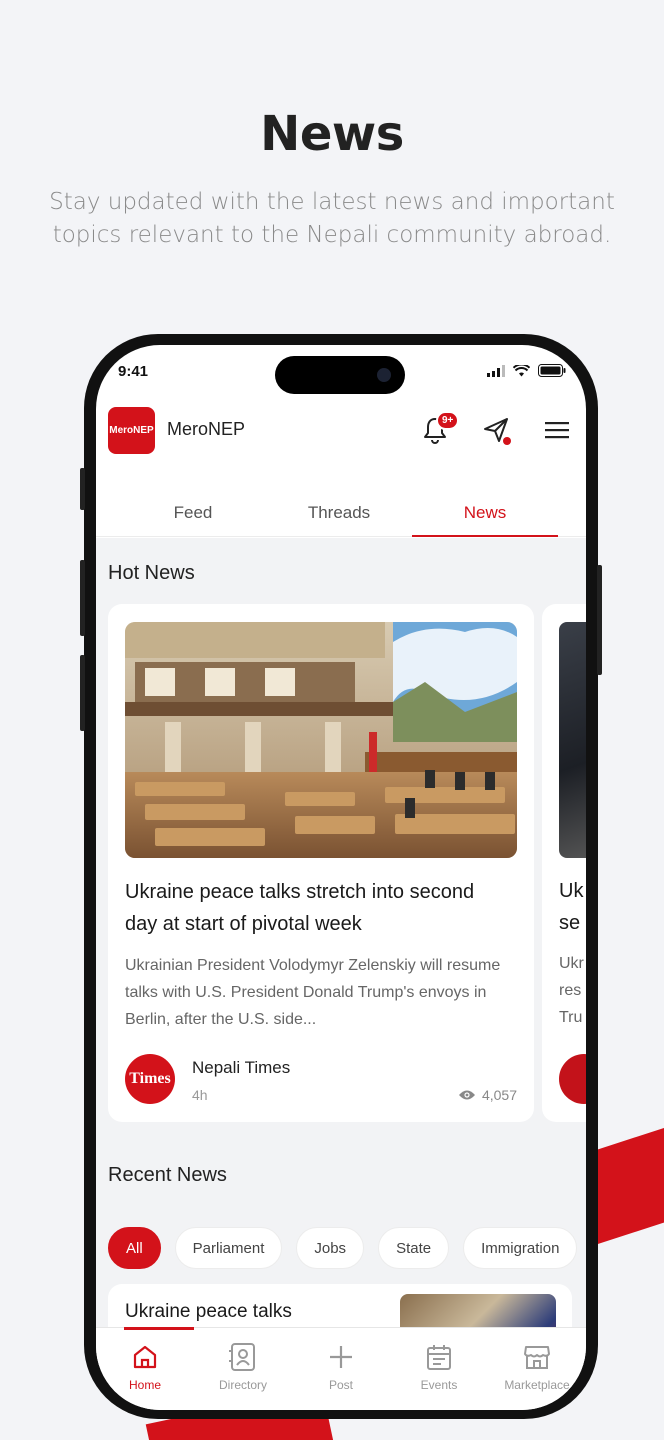 This screenshot has height=1440, width=664. Describe the element at coordinates (521, 370) in the screenshot. I see `wifi-icon` at that location.